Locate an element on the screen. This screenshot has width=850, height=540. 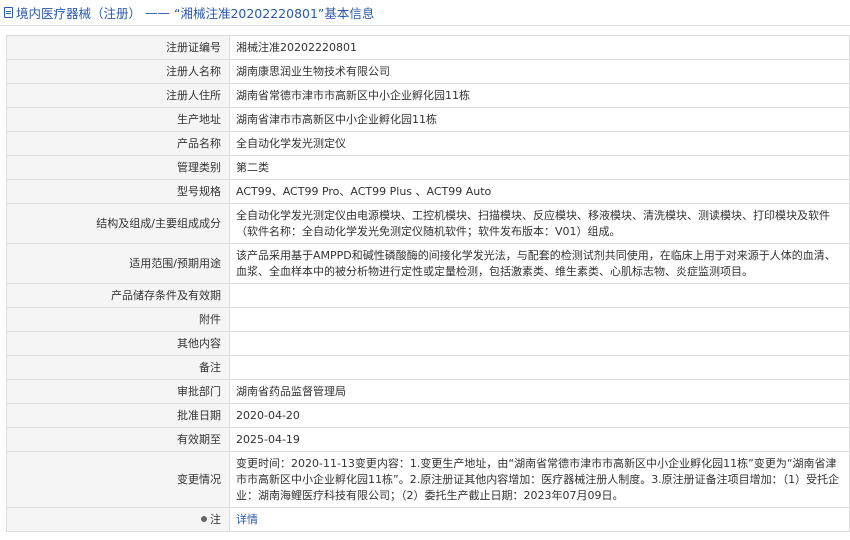
row-value: ACT99、ACT99 Pro、ACT99 Plus 、ACT99 Auto is located at coordinates (539, 191).